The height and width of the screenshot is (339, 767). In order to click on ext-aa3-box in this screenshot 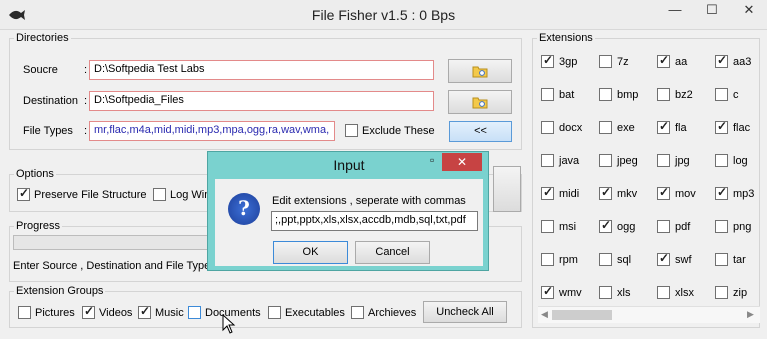, I will do `click(721, 60)`.